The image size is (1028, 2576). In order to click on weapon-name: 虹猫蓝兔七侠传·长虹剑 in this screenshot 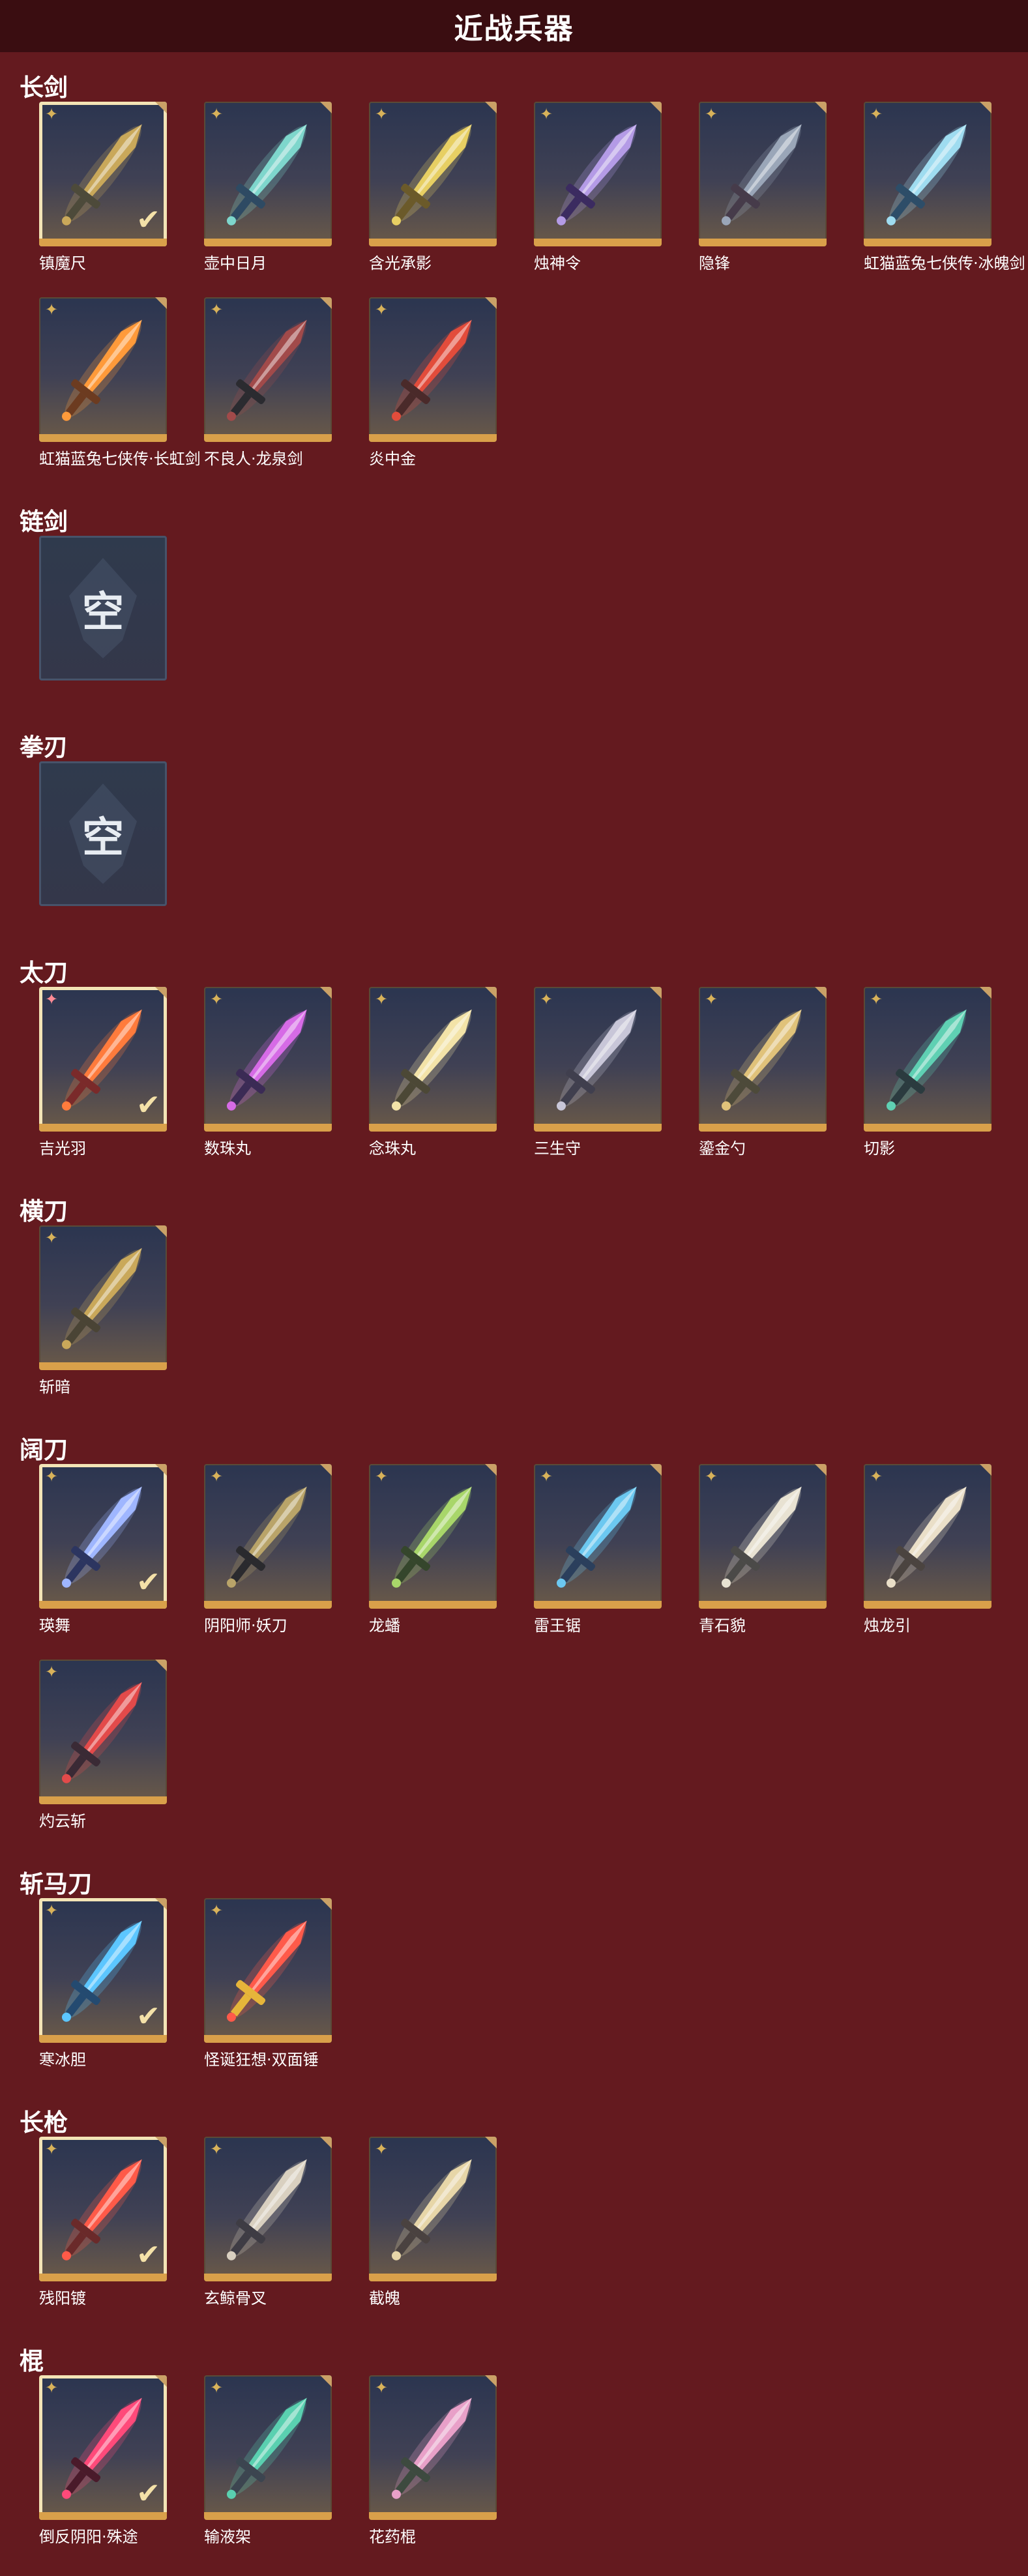, I will do `click(120, 459)`.